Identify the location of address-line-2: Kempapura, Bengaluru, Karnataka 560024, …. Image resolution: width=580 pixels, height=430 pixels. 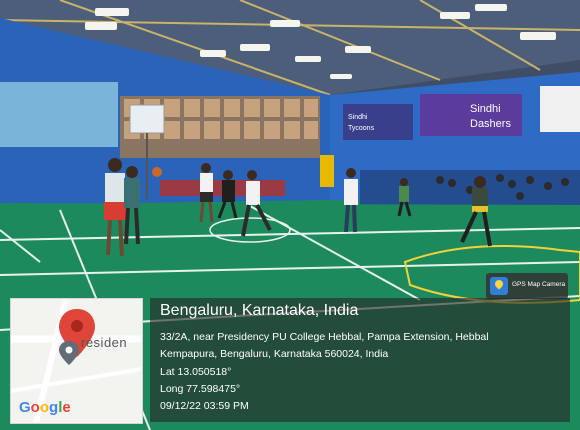
(274, 354).